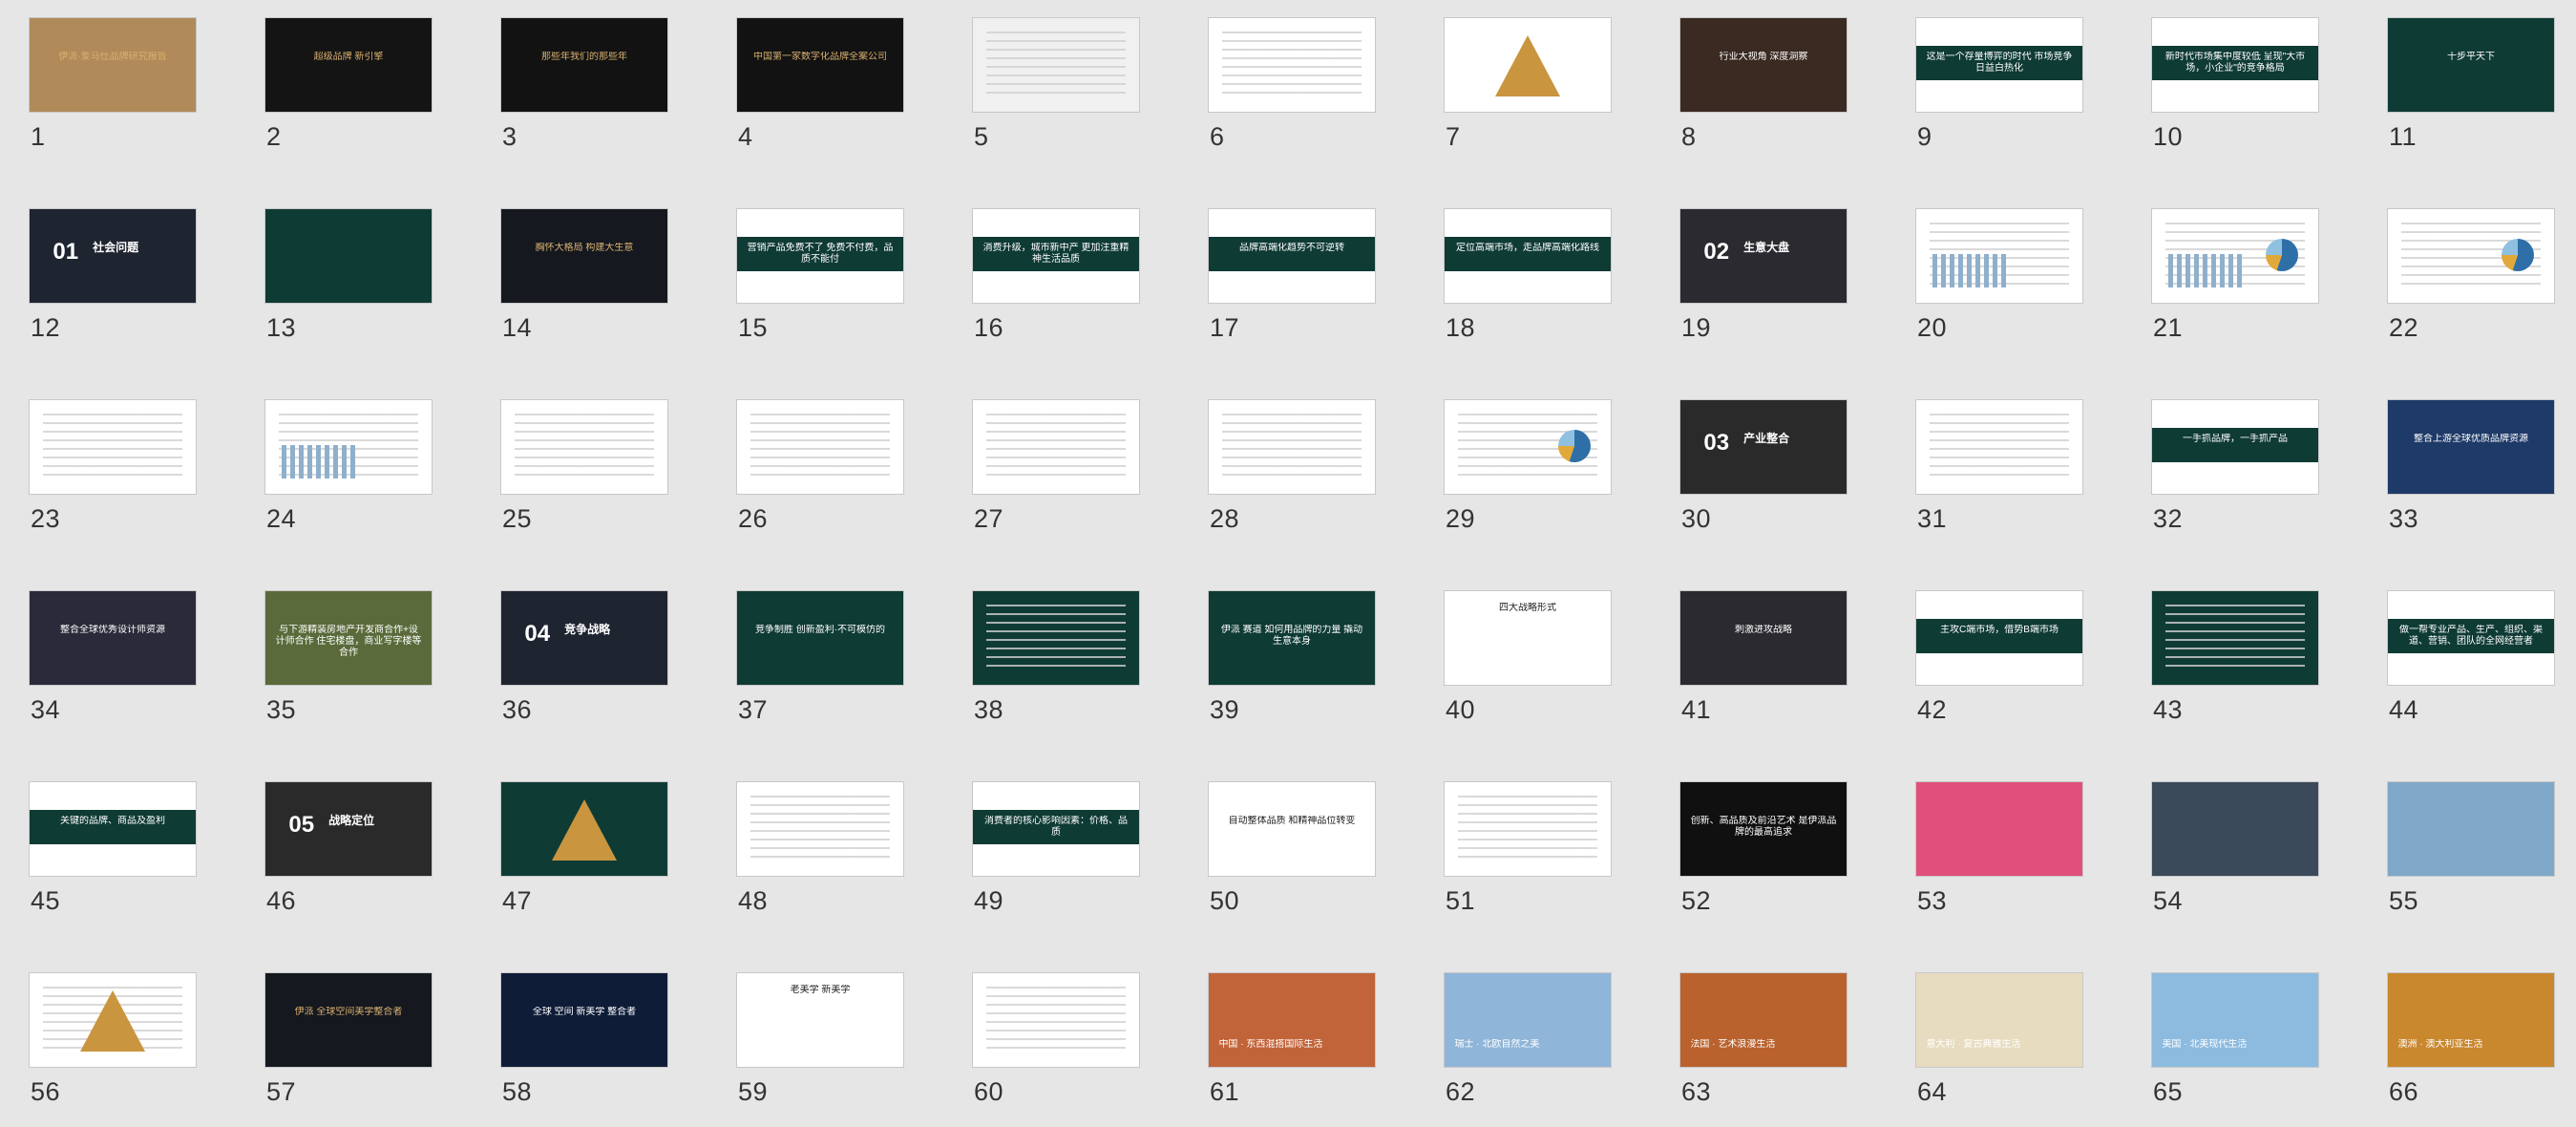 The image size is (2576, 1127). I want to click on slide-thumbnail-14: 胸怀大格局 构建大生意 14, so click(584, 275).